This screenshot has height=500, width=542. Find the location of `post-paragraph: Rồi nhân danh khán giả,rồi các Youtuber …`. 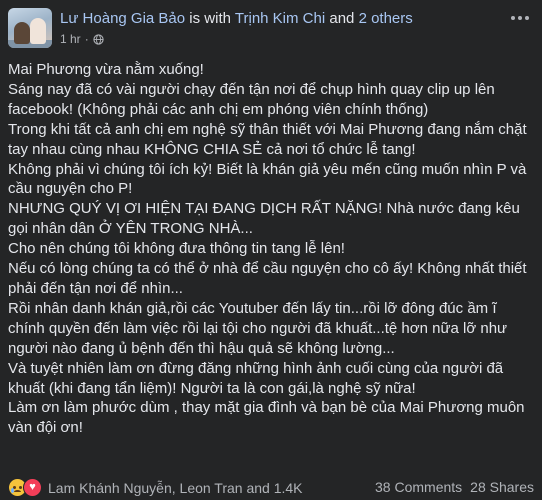

post-paragraph: Rồi nhân danh khán giả,rồi các Youtuber … is located at coordinates (258, 328).